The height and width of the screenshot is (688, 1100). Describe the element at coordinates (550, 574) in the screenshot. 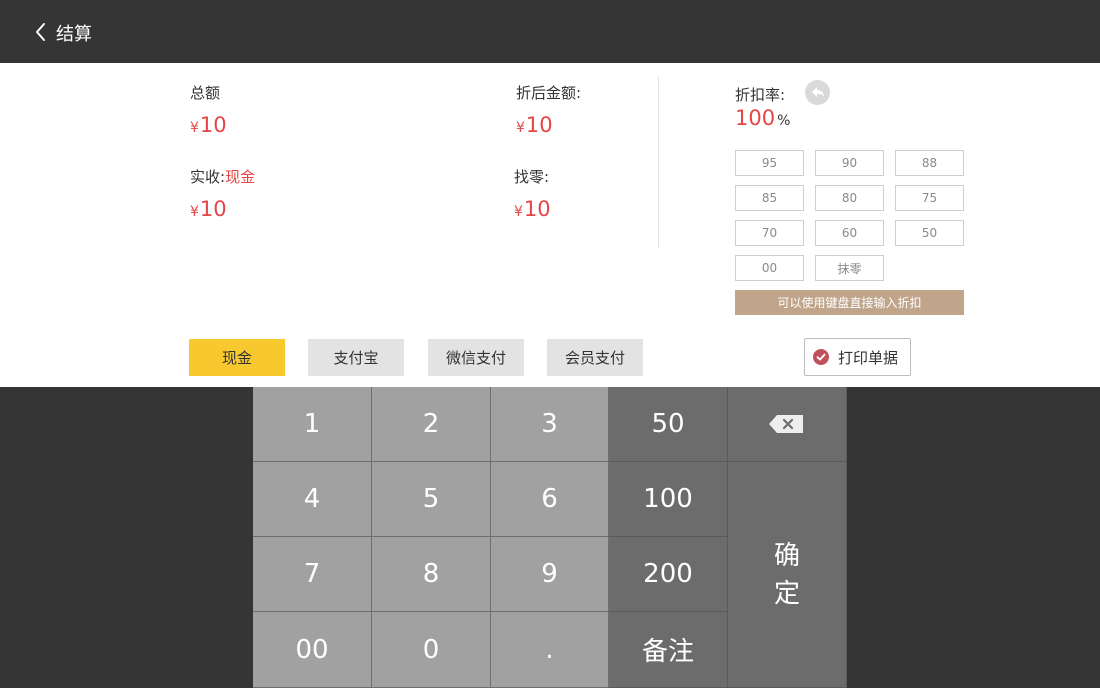

I see `key-9: 9` at that location.